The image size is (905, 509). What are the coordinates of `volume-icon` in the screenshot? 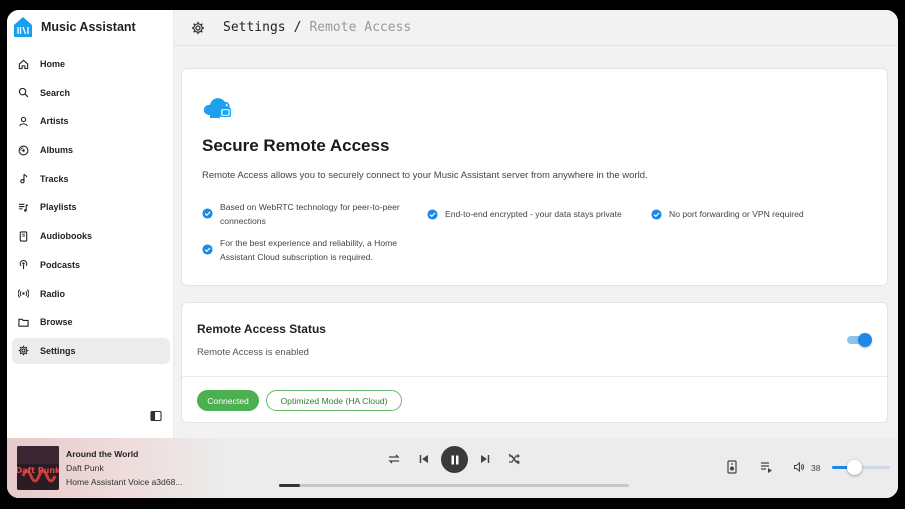 It's located at (799, 467).